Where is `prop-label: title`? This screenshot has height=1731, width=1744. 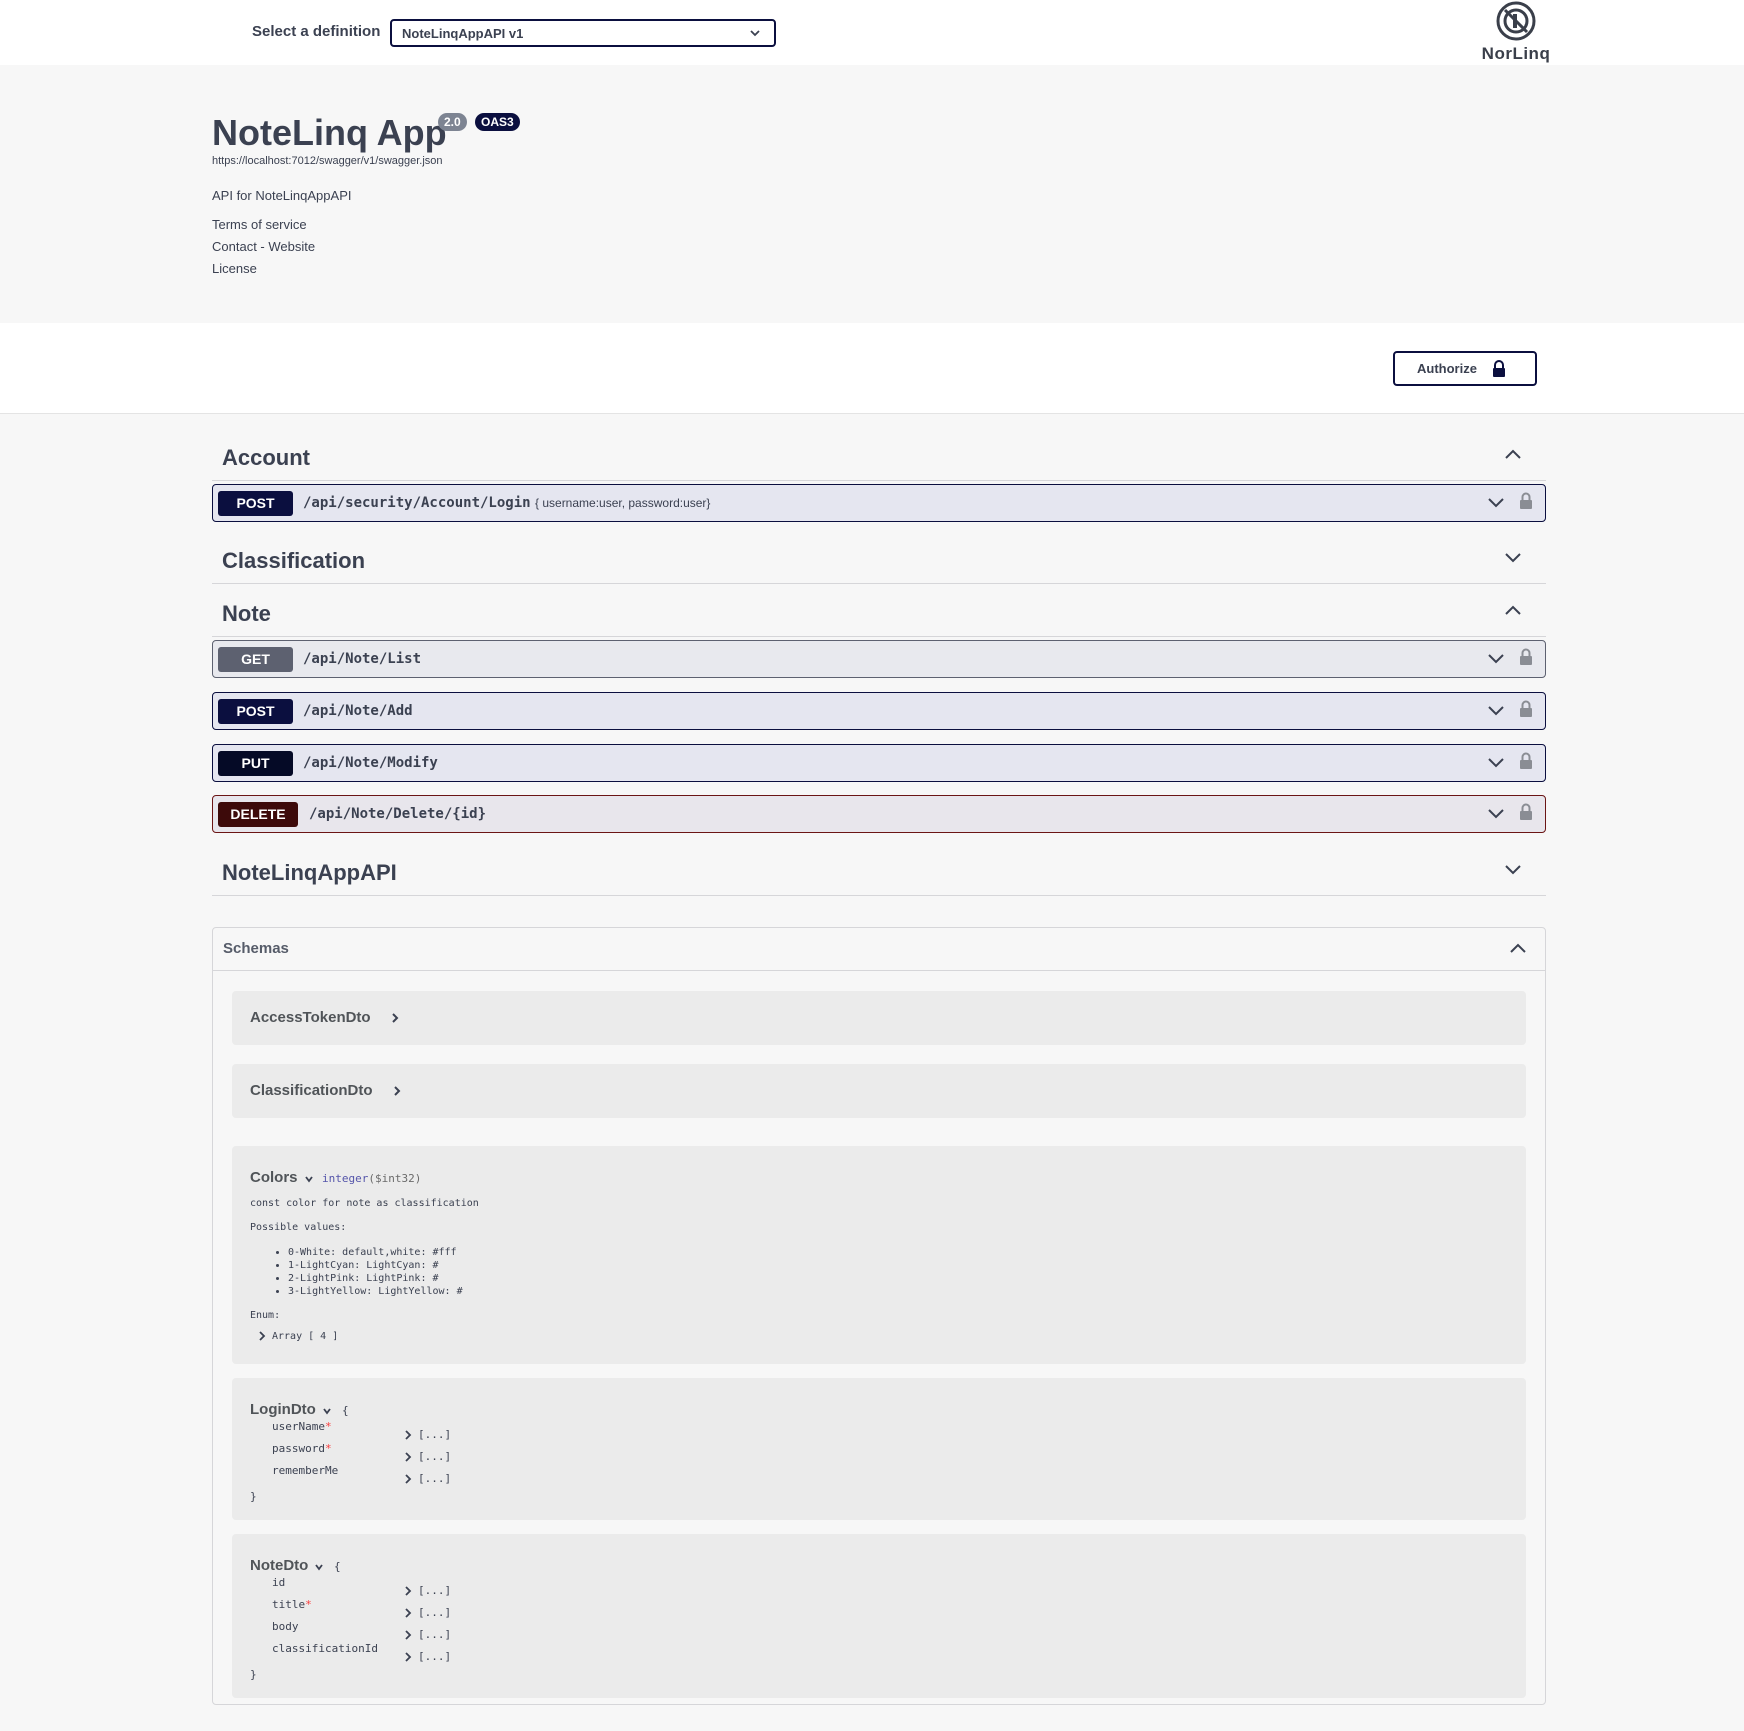 prop-label: title is located at coordinates (289, 1604).